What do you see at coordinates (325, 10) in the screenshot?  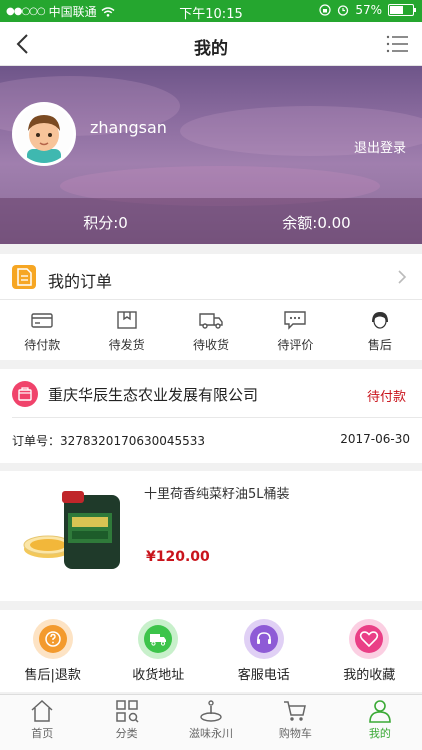 I see `lock-rotation-icon` at bounding box center [325, 10].